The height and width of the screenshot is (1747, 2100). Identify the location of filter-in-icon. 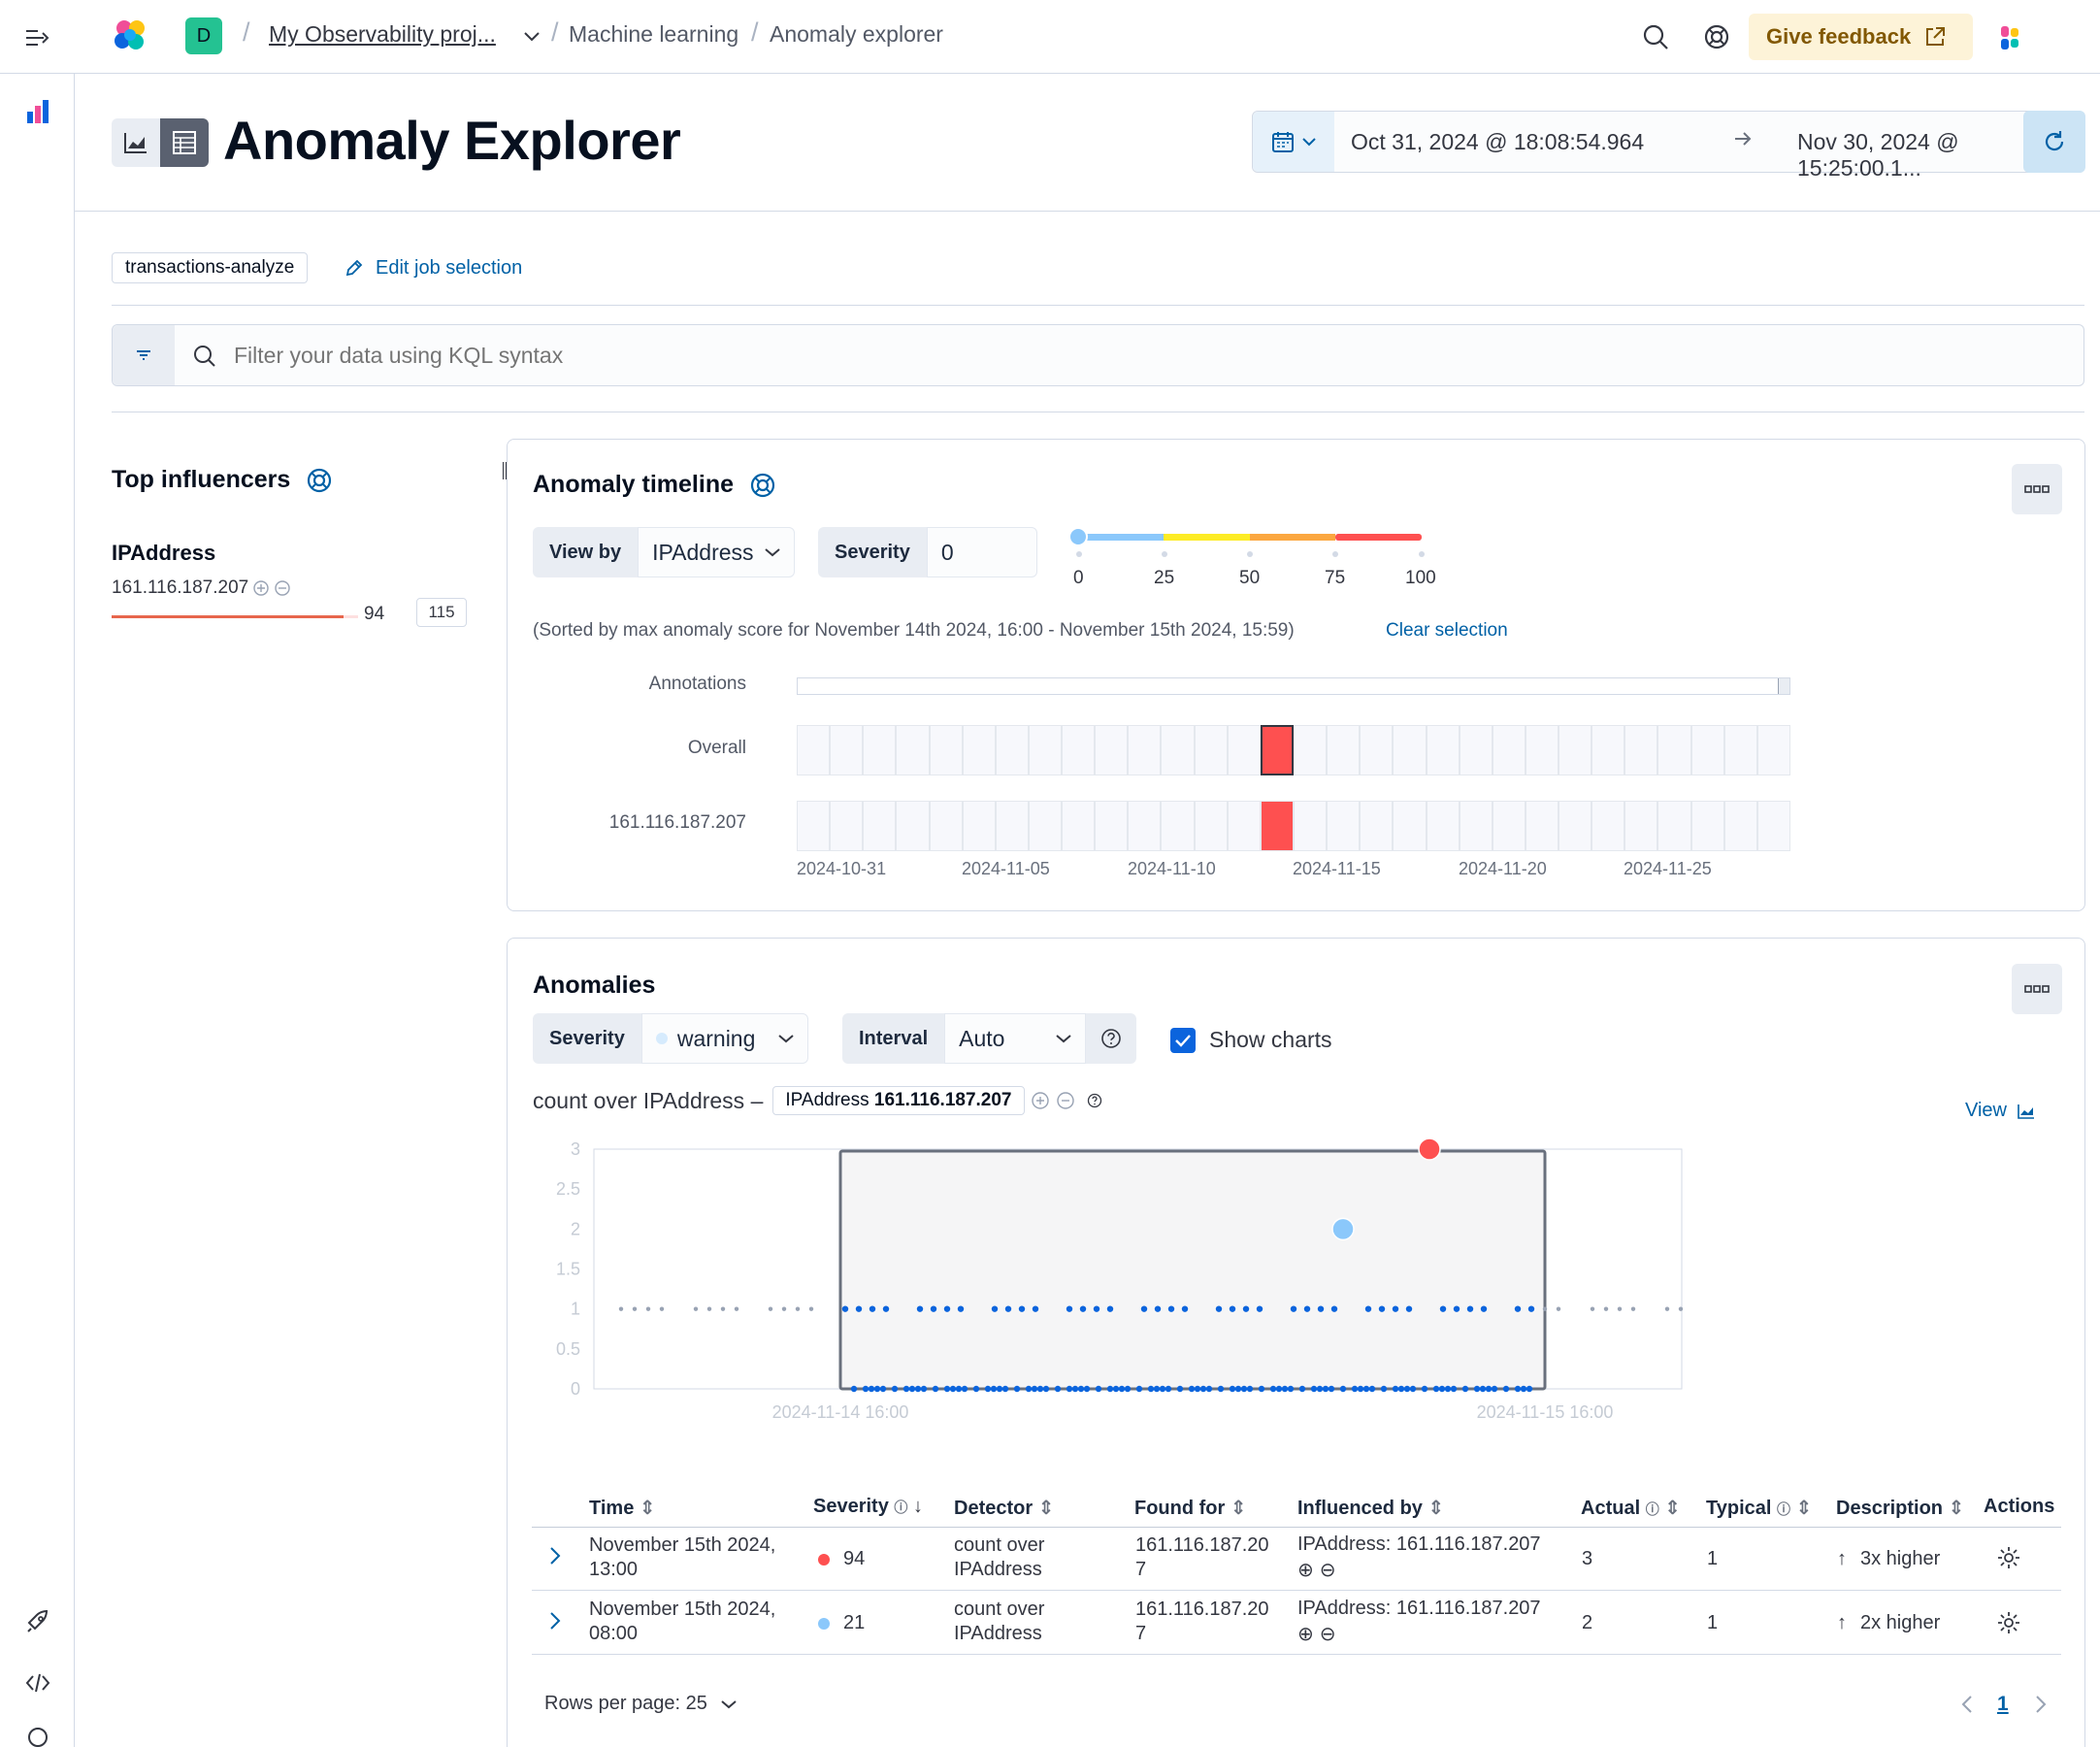
(1041, 1100).